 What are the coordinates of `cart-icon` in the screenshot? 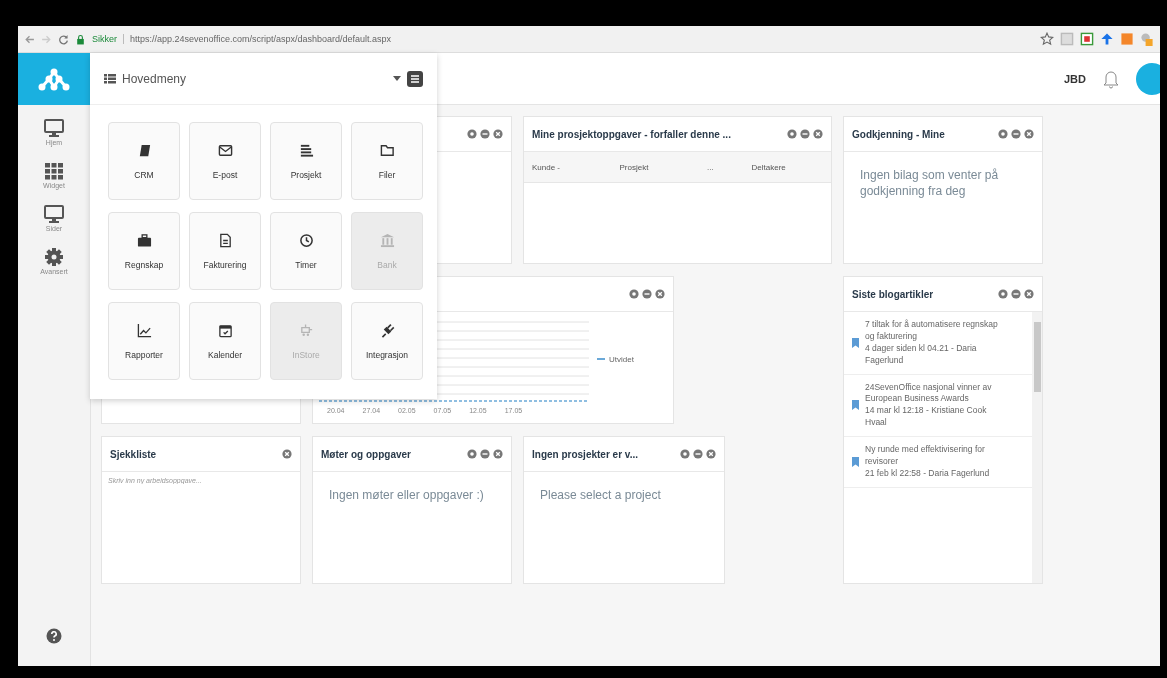 It's located at (306, 330).